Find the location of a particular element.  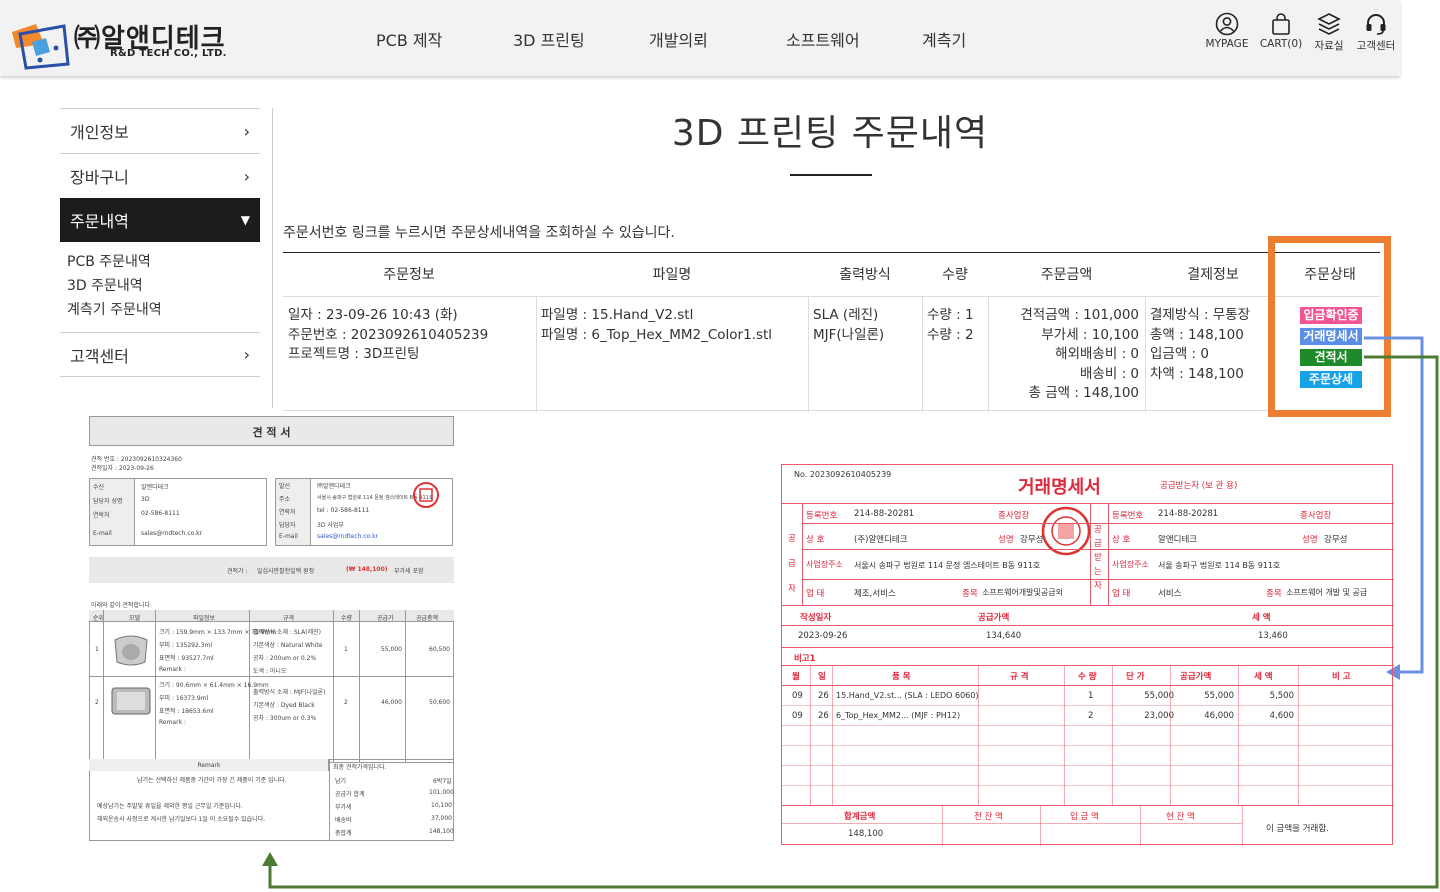

invoice-line-supply: 46,000 is located at coordinates (1219, 716).